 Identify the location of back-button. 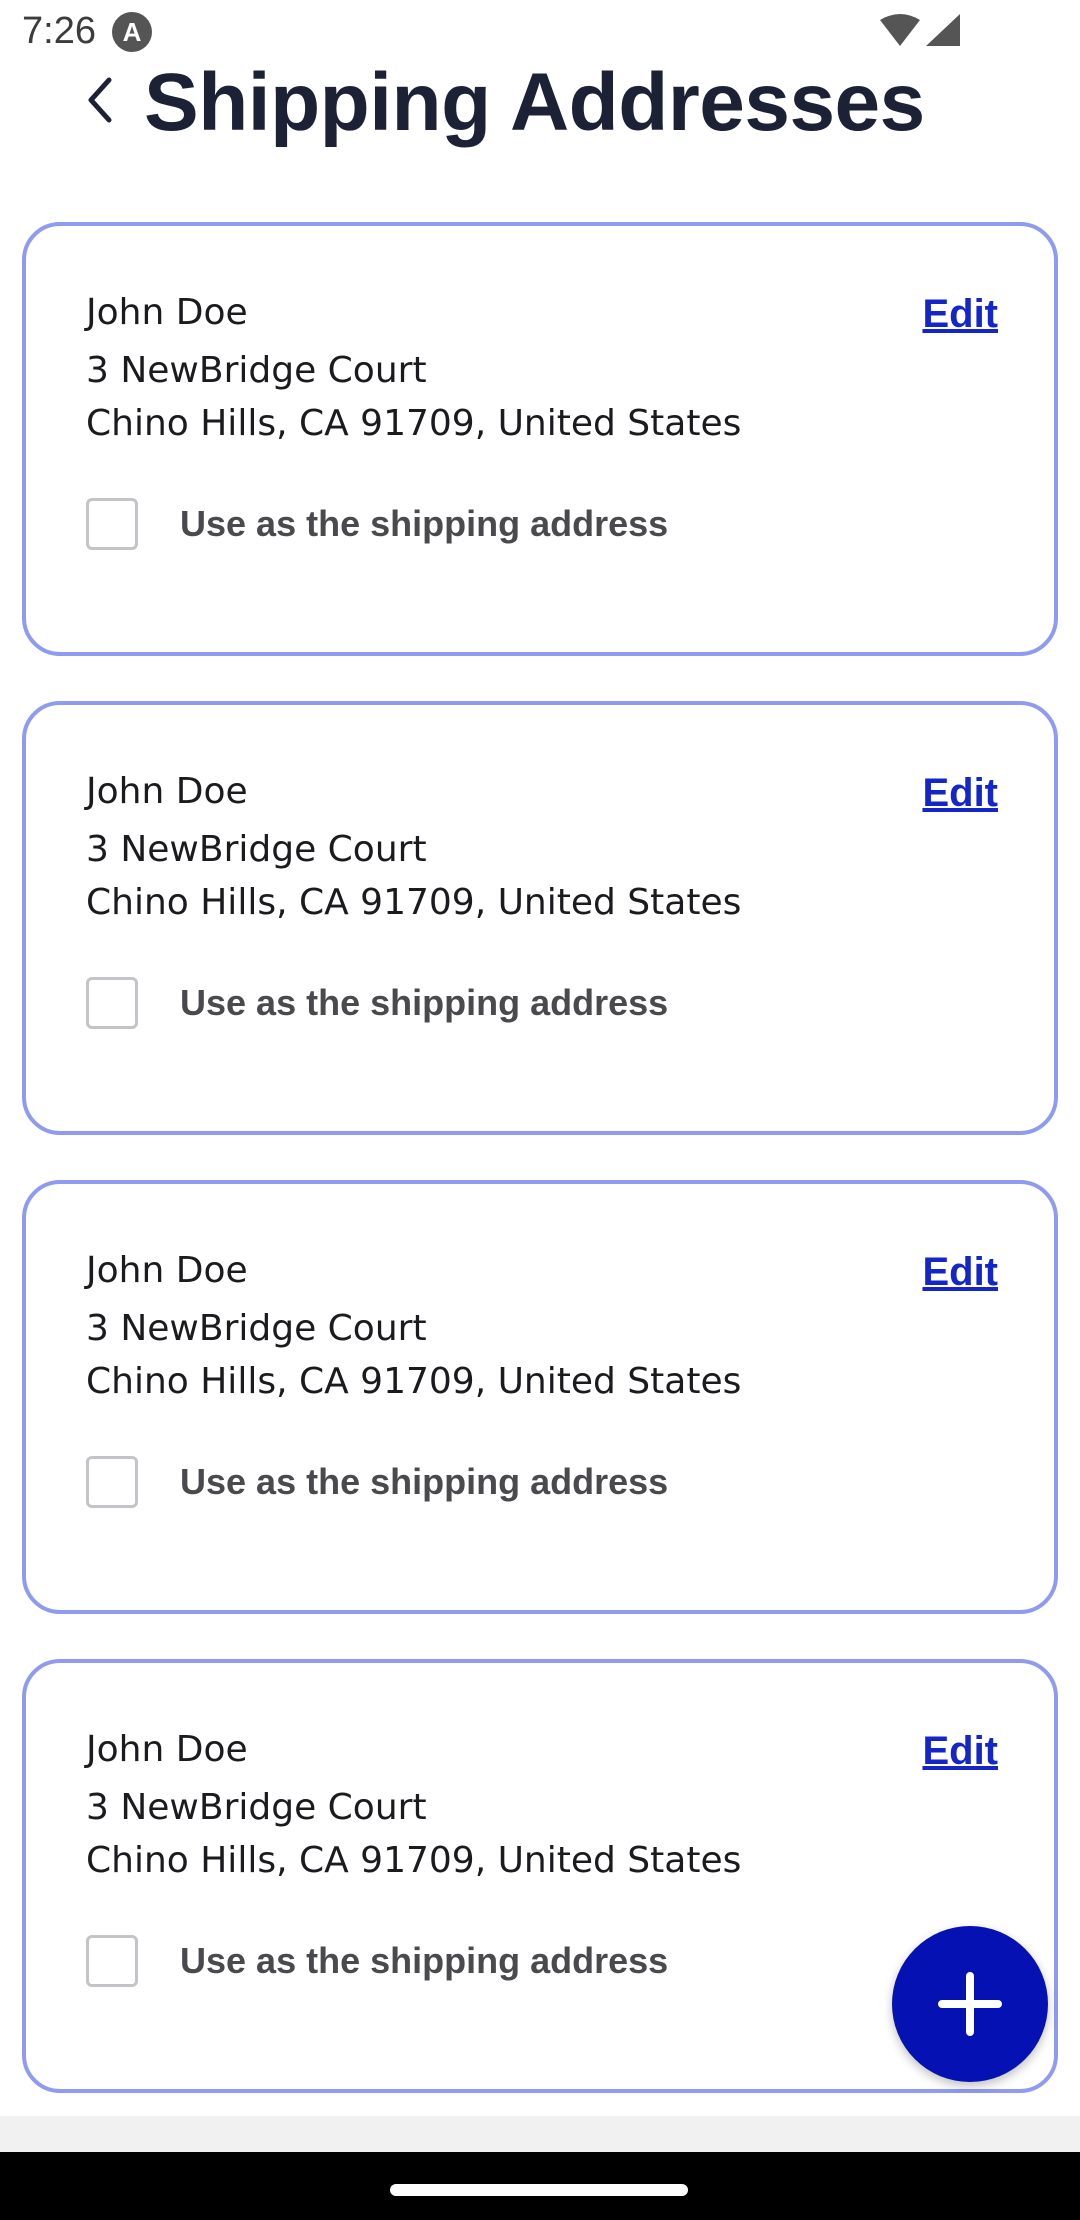
(100, 100).